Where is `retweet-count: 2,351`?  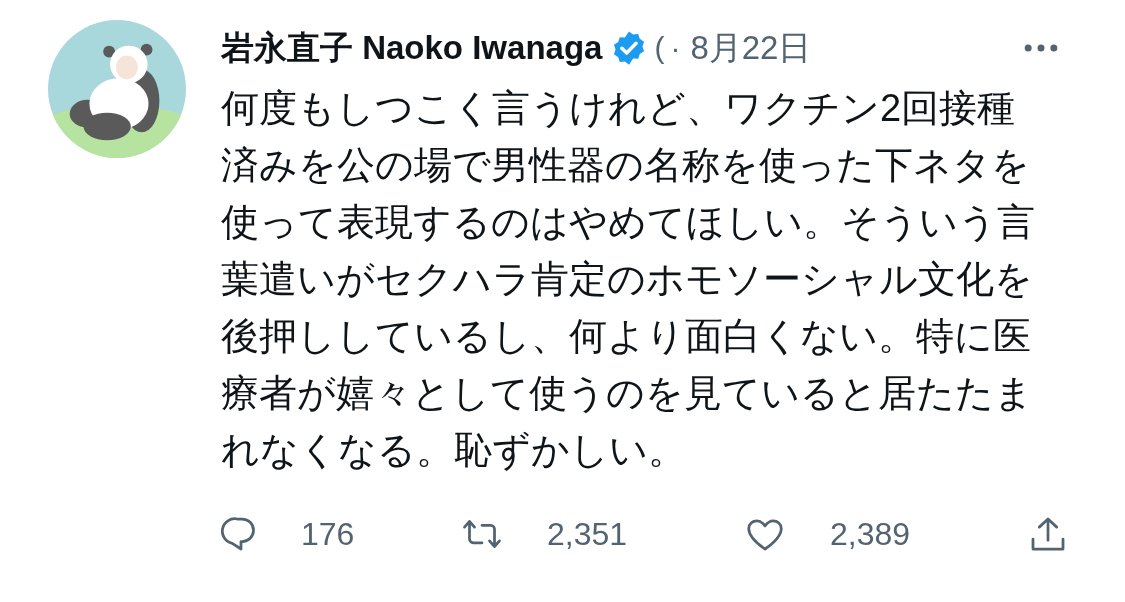 retweet-count: 2,351 is located at coordinates (587, 534).